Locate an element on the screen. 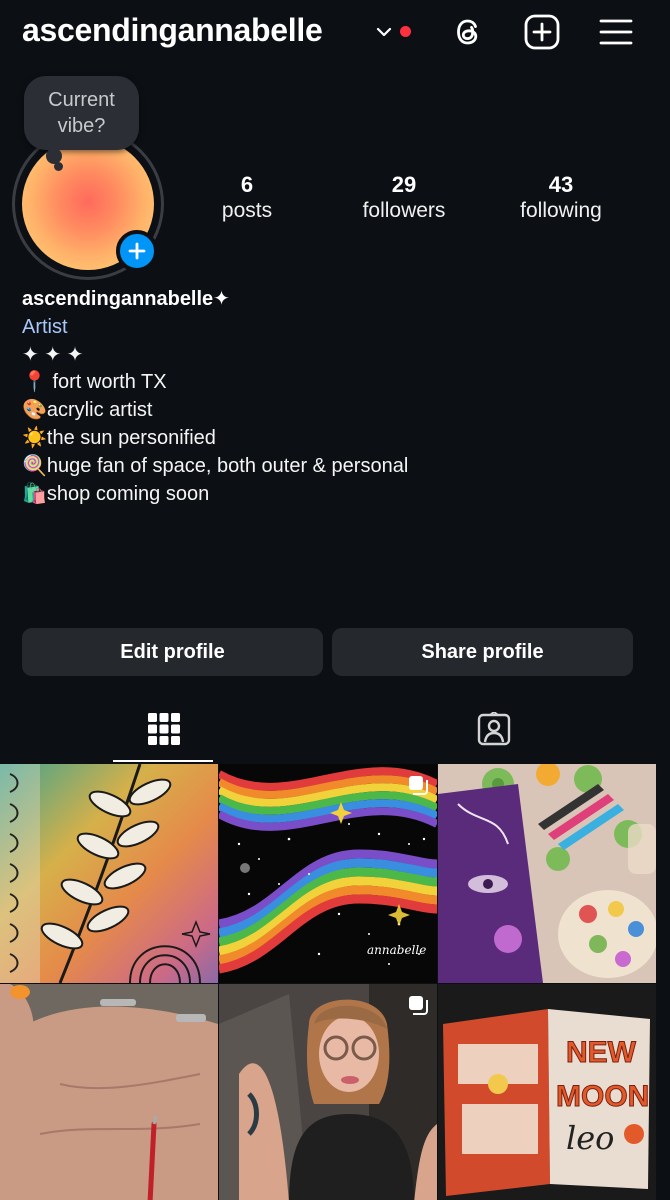  threads-icon is located at coordinates (468, 32).